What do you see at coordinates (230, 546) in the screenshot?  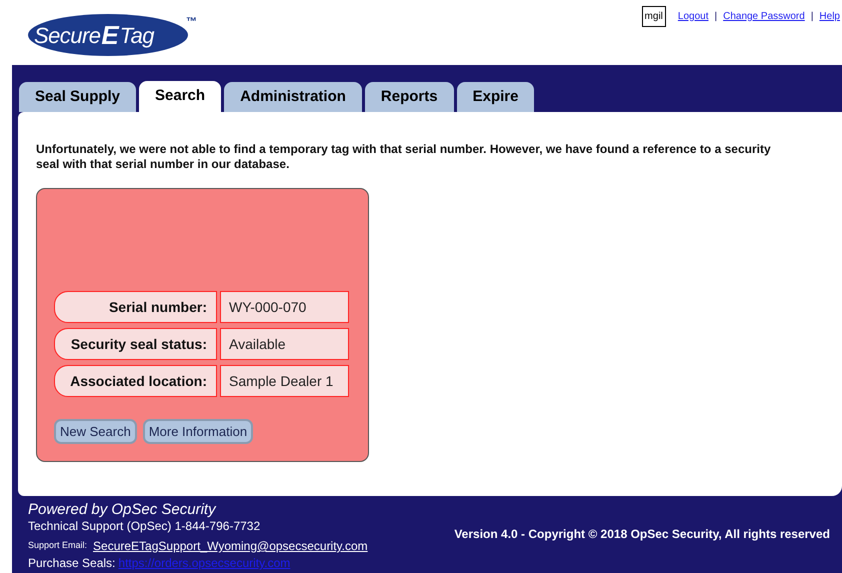 I see `email-link: SecureETagSupport_Wyoming@opsecsecurity.com` at bounding box center [230, 546].